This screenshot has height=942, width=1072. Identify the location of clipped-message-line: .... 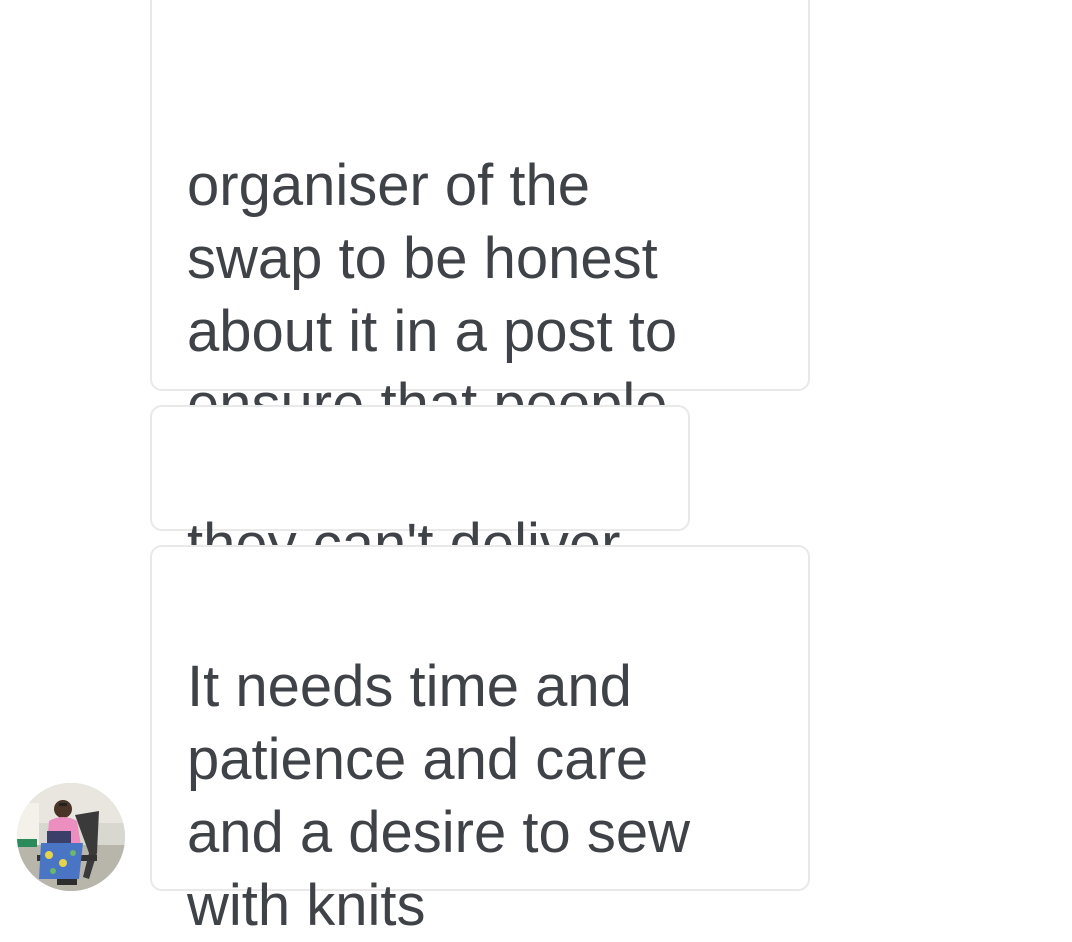
(482, 57).